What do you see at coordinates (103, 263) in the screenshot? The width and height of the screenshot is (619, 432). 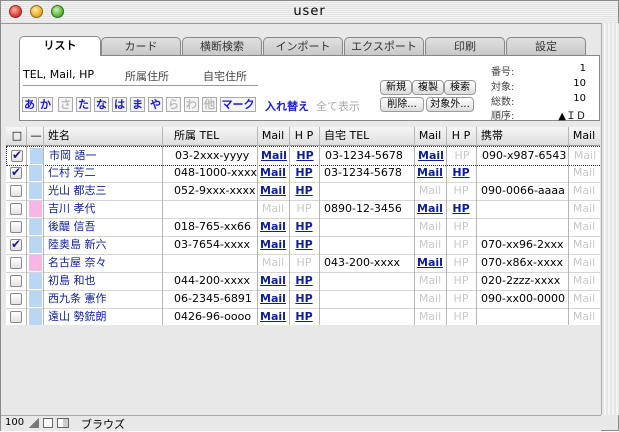 I see `contact-name: 名古屋 奈々` at bounding box center [103, 263].